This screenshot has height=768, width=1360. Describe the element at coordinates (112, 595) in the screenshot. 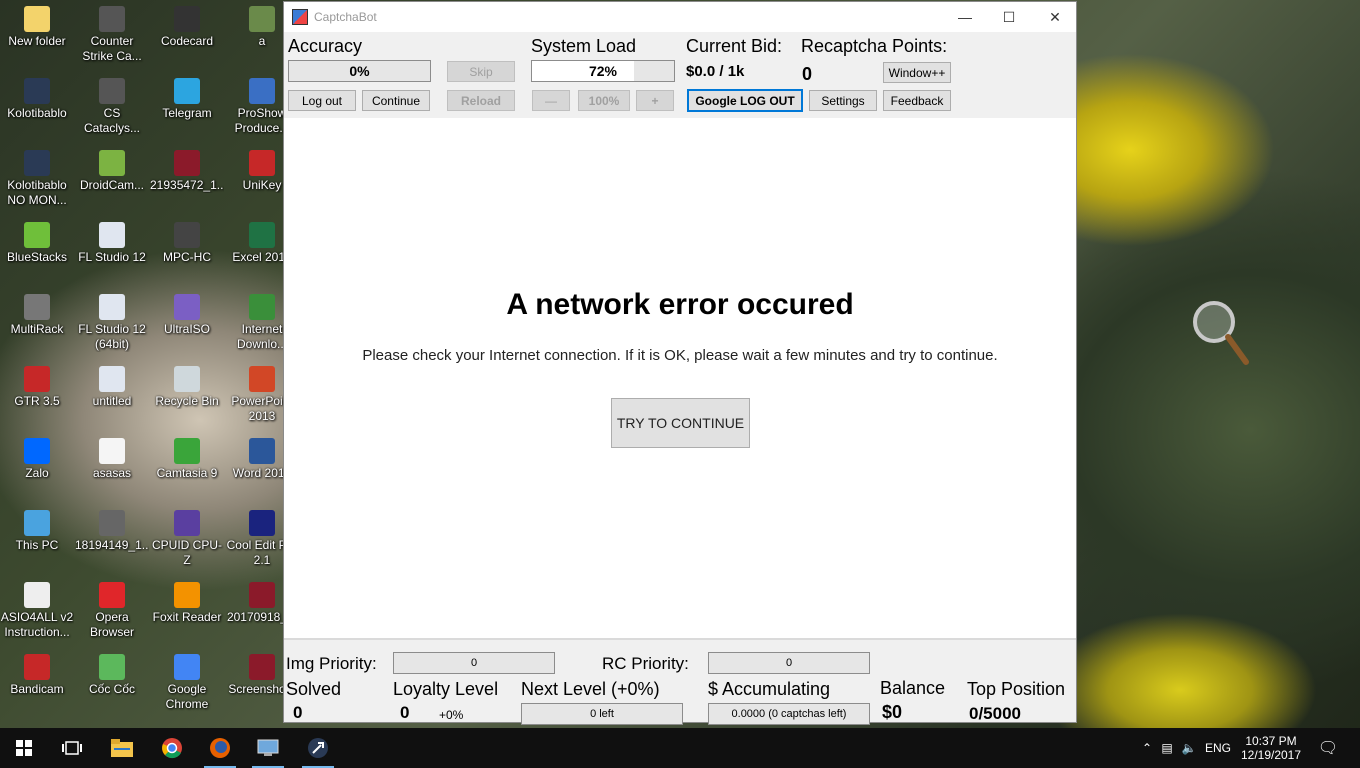

I see `opera-icon` at that location.